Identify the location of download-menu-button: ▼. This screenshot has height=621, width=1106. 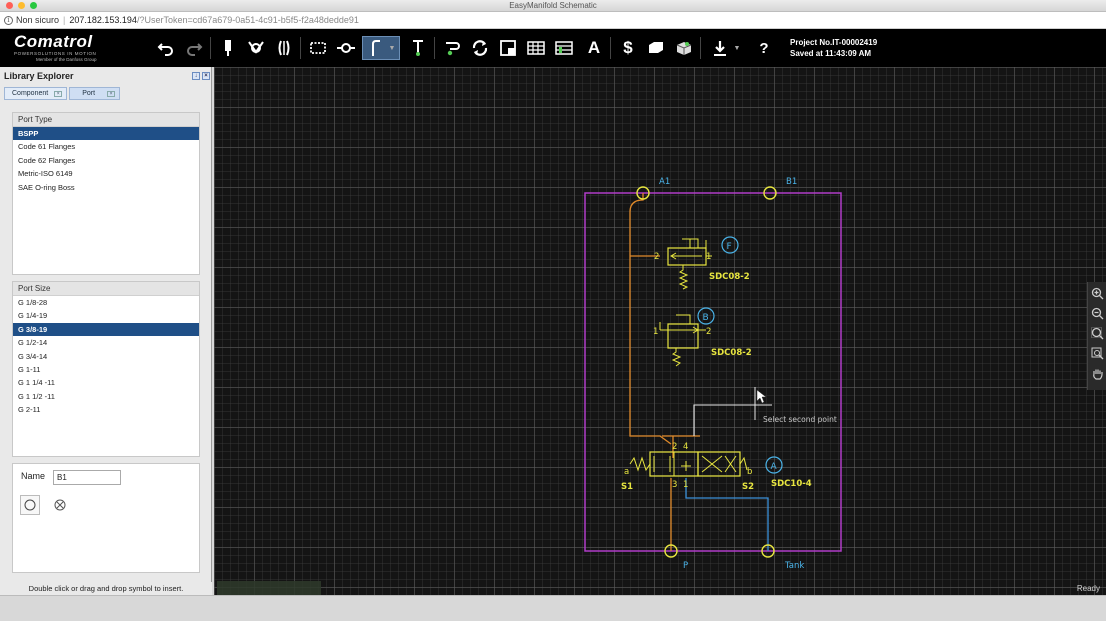
(737, 48).